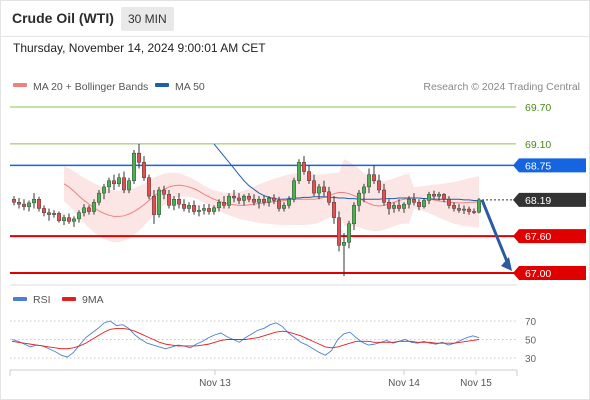  Describe the element at coordinates (538, 145) in the screenshot. I see `level-label-69.10: 69.10` at that location.